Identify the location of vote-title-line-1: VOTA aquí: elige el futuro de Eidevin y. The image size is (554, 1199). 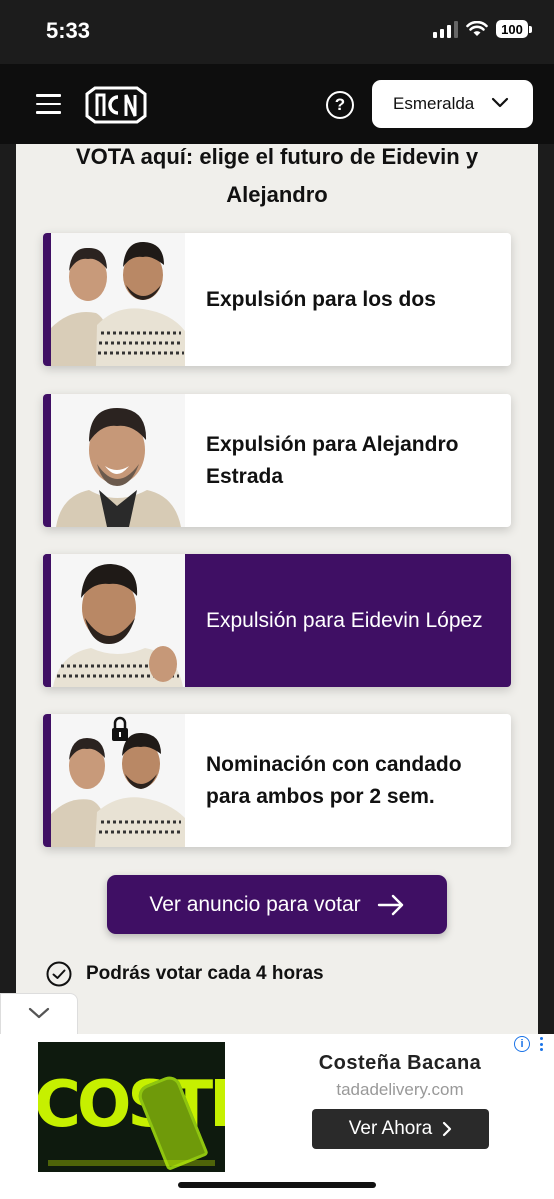
(277, 156).